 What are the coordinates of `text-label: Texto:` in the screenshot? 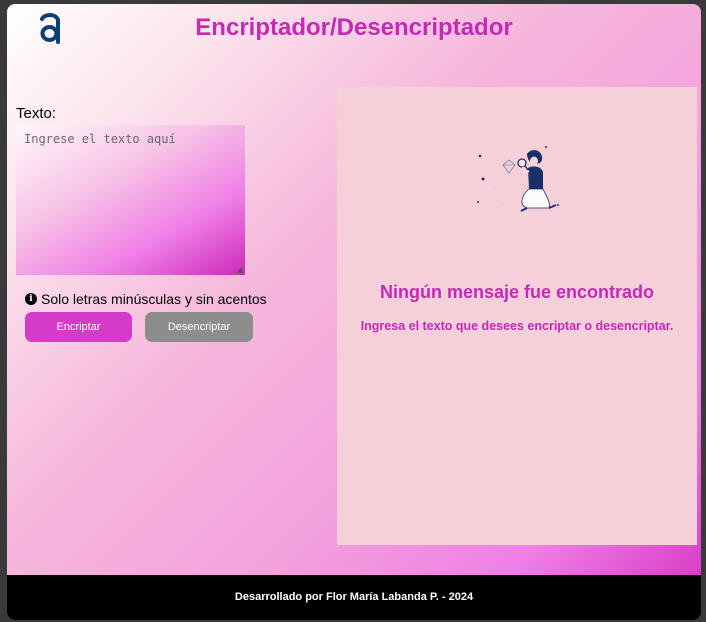 It's located at (36, 113).